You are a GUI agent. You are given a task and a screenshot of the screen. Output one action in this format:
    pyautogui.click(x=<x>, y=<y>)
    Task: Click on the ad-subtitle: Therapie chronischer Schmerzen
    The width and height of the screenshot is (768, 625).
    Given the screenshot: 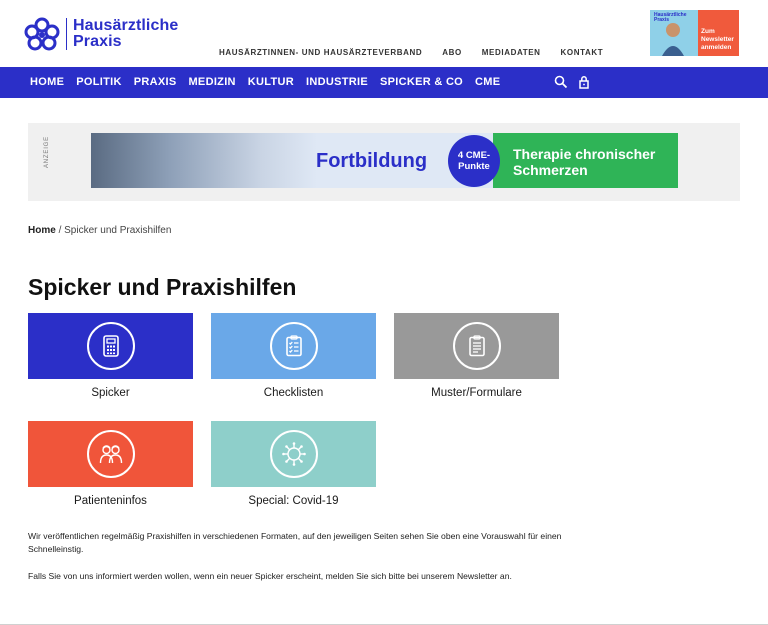 What is the action you would take?
    pyautogui.click(x=584, y=162)
    